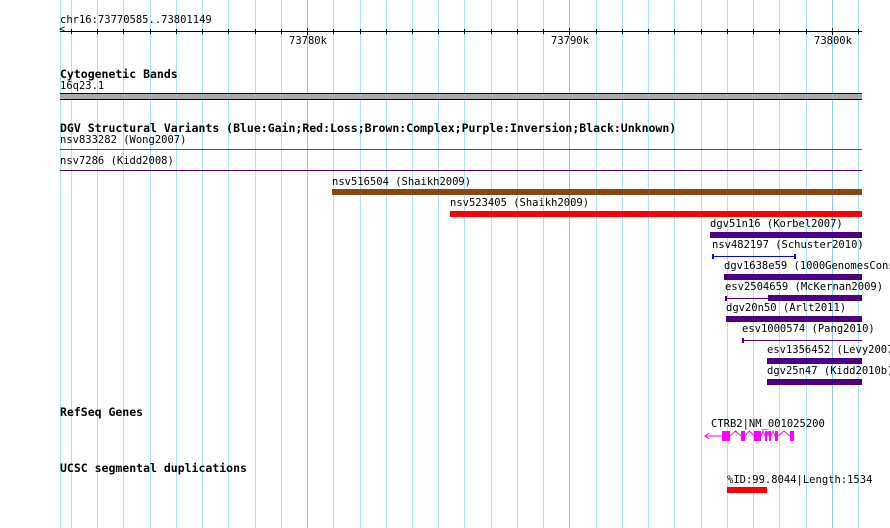 This screenshot has height=528, width=890. What do you see at coordinates (800, 480) in the screenshot?
I see `segdup-label: %ID:99.8044|Length:1534` at bounding box center [800, 480].